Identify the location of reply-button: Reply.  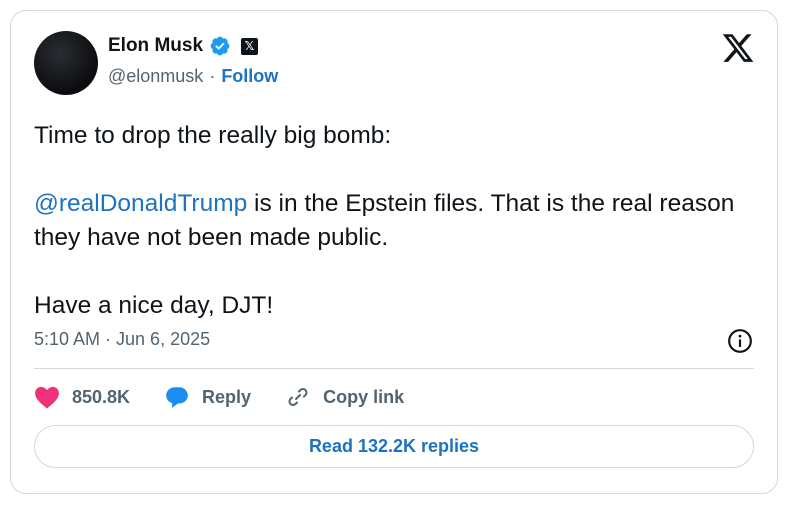
(207, 397).